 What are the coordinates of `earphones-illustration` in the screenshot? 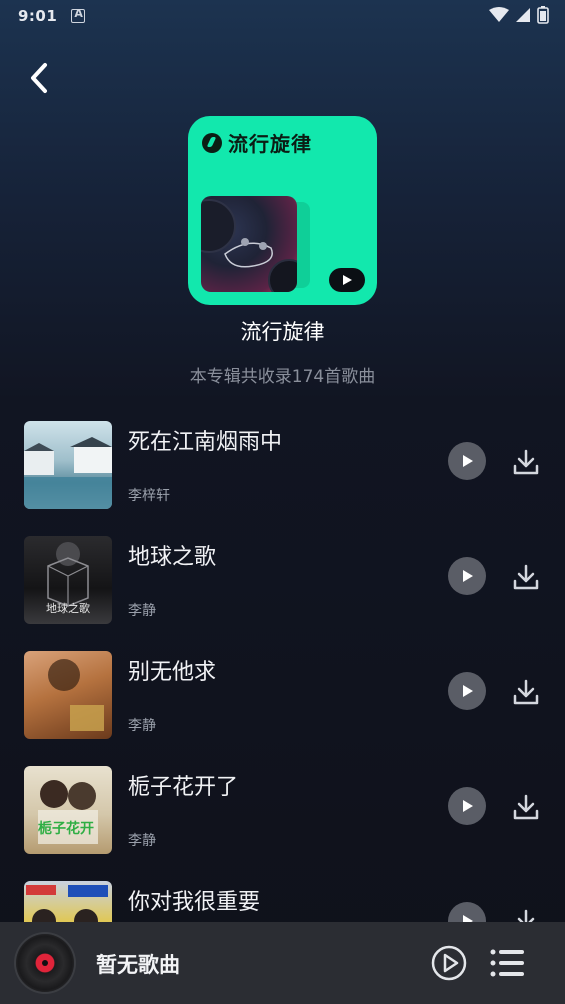 It's located at (249, 245).